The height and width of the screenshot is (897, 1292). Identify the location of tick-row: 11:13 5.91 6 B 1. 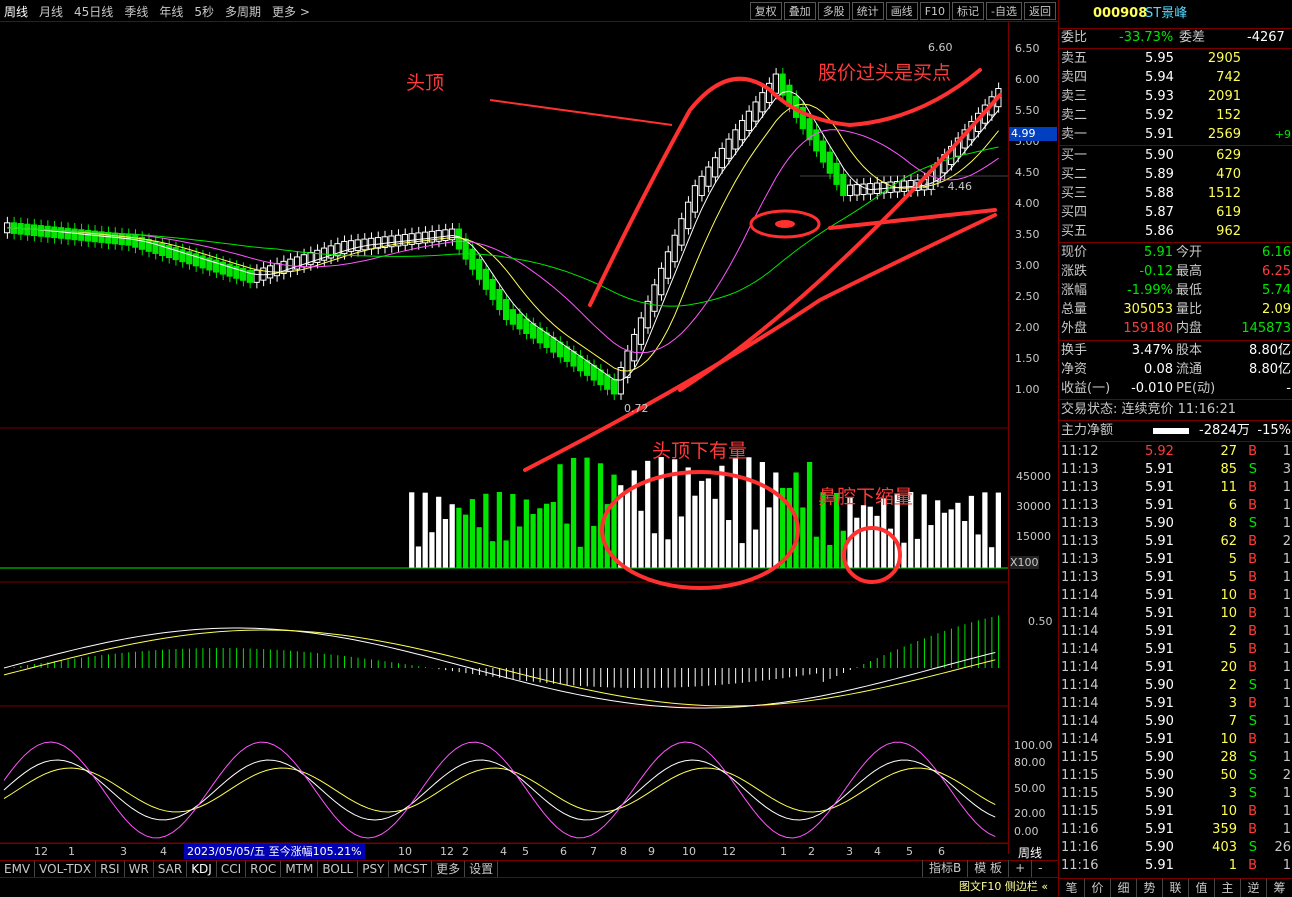
(1176, 505).